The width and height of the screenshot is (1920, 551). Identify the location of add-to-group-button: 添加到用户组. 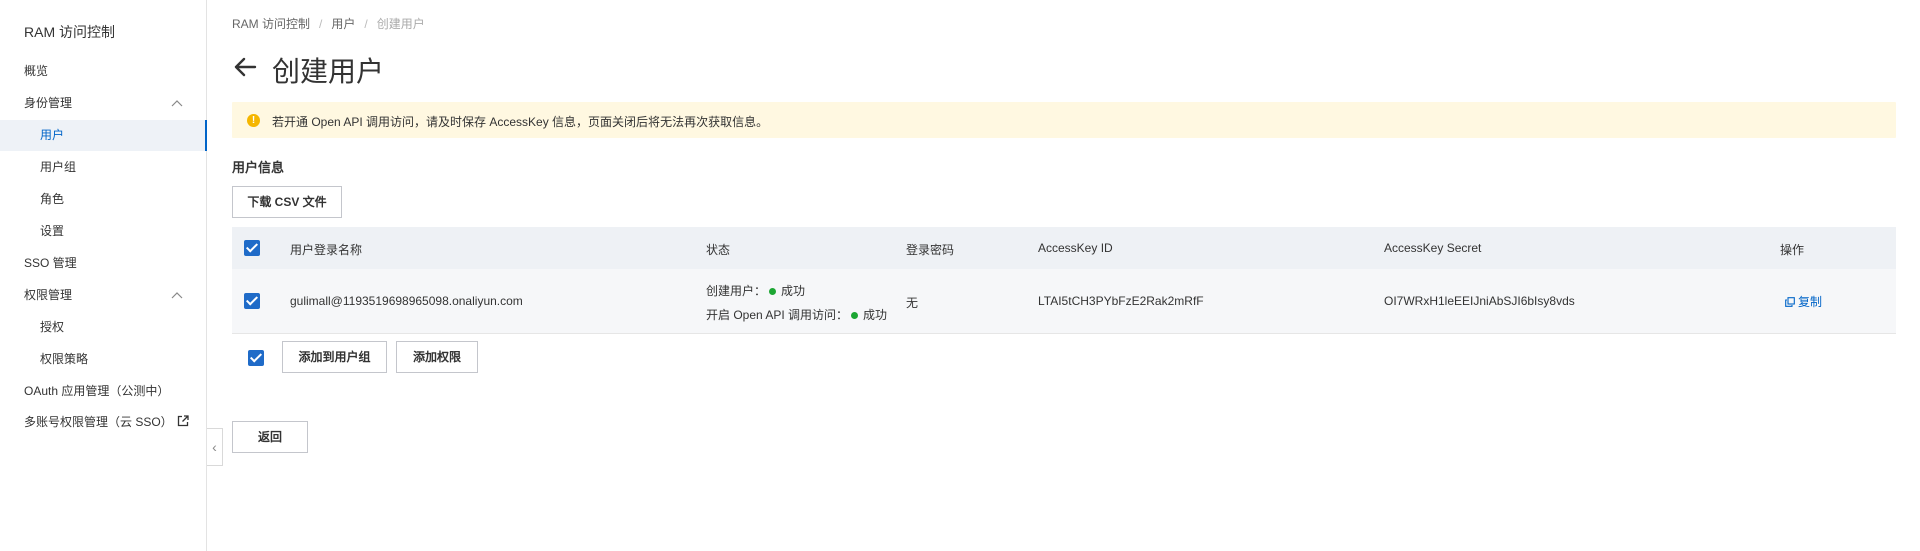
(334, 357).